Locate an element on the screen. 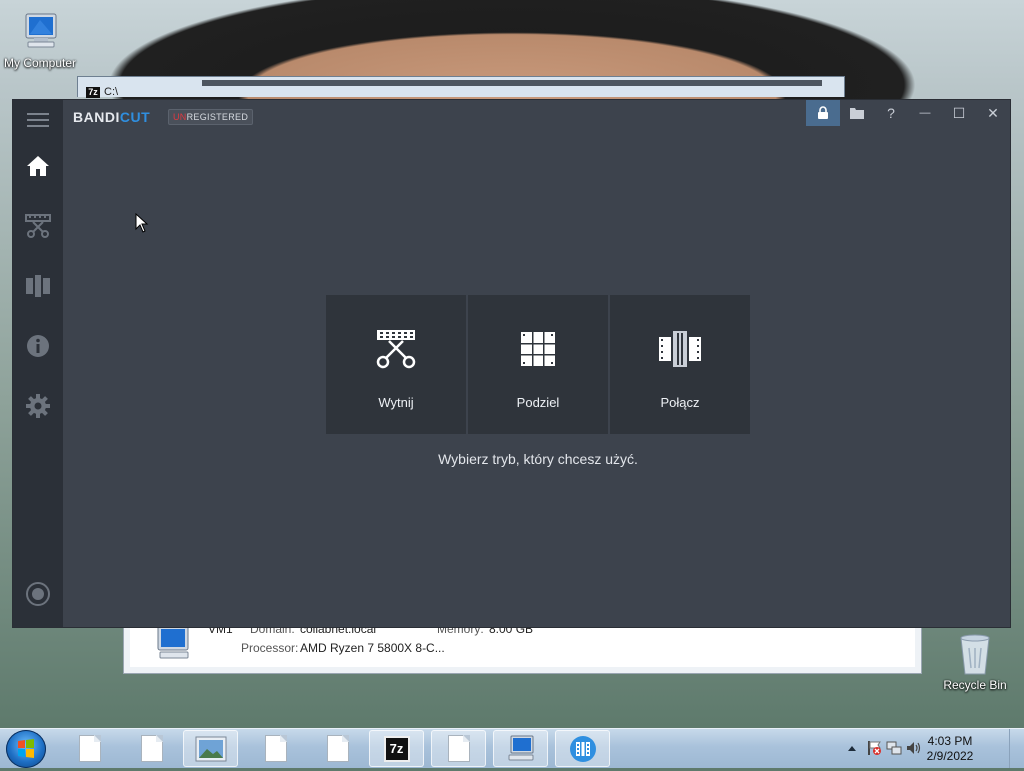 The width and height of the screenshot is (1024, 771). mode-tile-cut: Wytnij is located at coordinates (396, 364).